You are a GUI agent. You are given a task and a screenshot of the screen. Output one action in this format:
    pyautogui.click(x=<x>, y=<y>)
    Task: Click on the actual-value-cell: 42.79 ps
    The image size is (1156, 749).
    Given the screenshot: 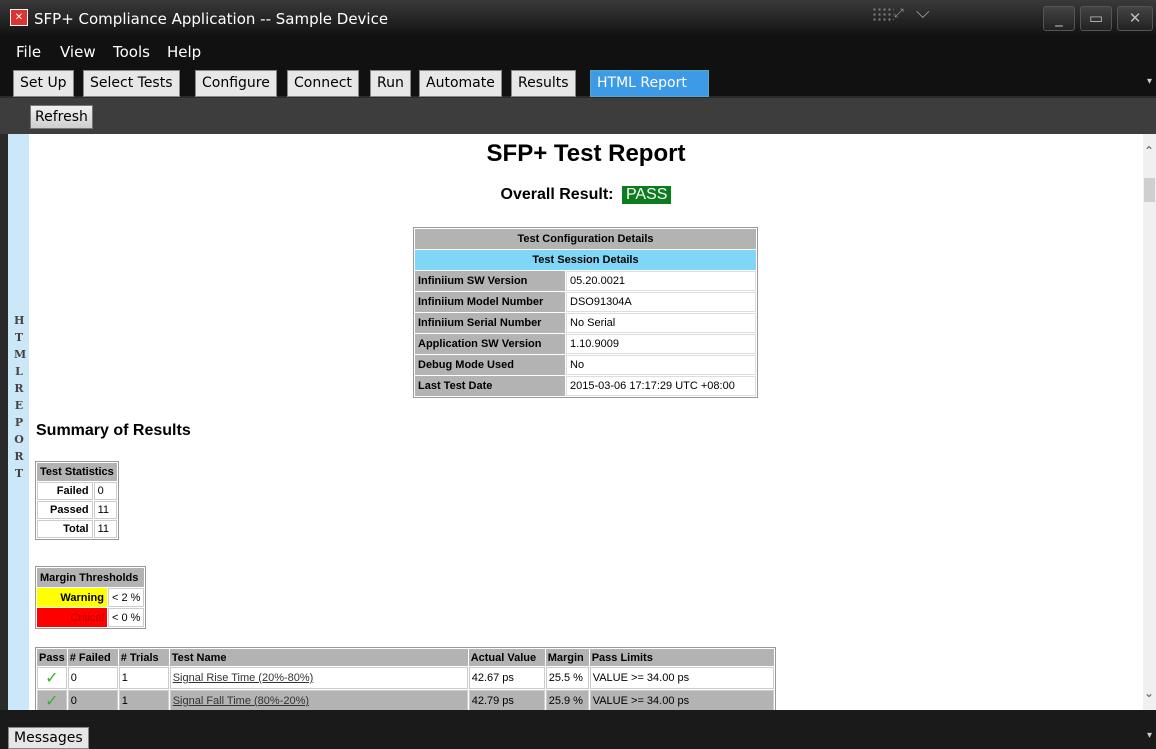 What is the action you would take?
    pyautogui.click(x=506, y=700)
    